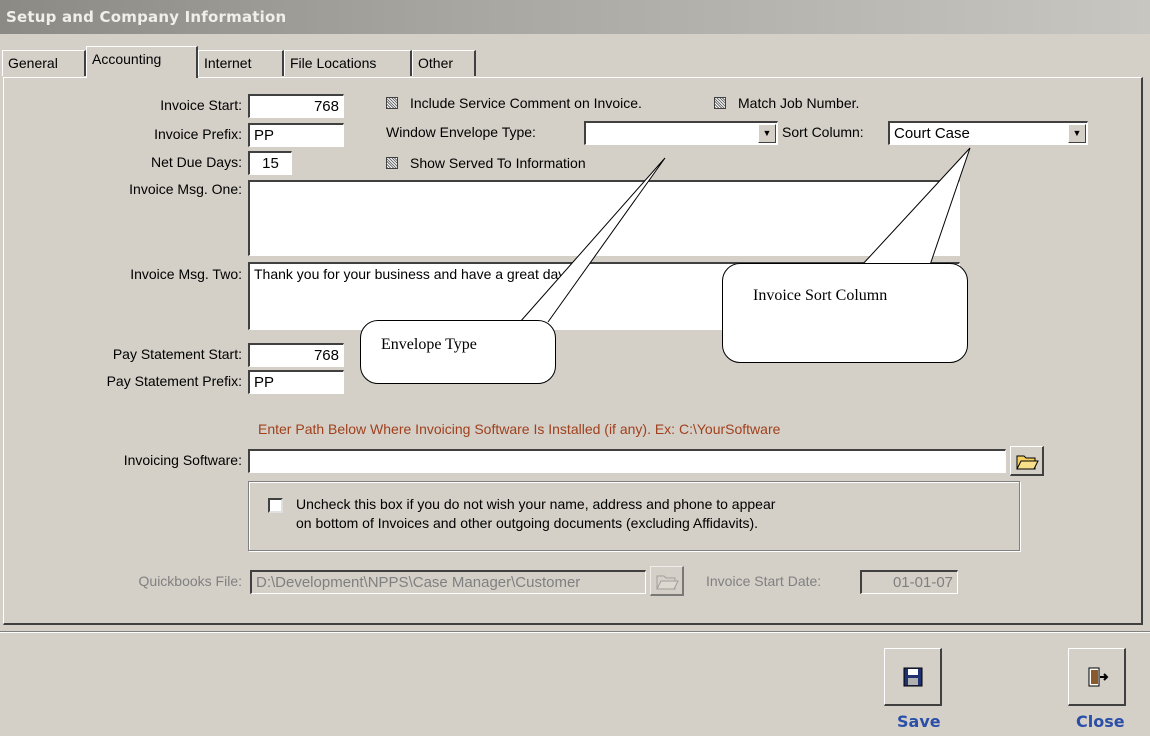  Describe the element at coordinates (429, 344) in the screenshot. I see `envelope-type-callout-text: Envelope Type` at that location.